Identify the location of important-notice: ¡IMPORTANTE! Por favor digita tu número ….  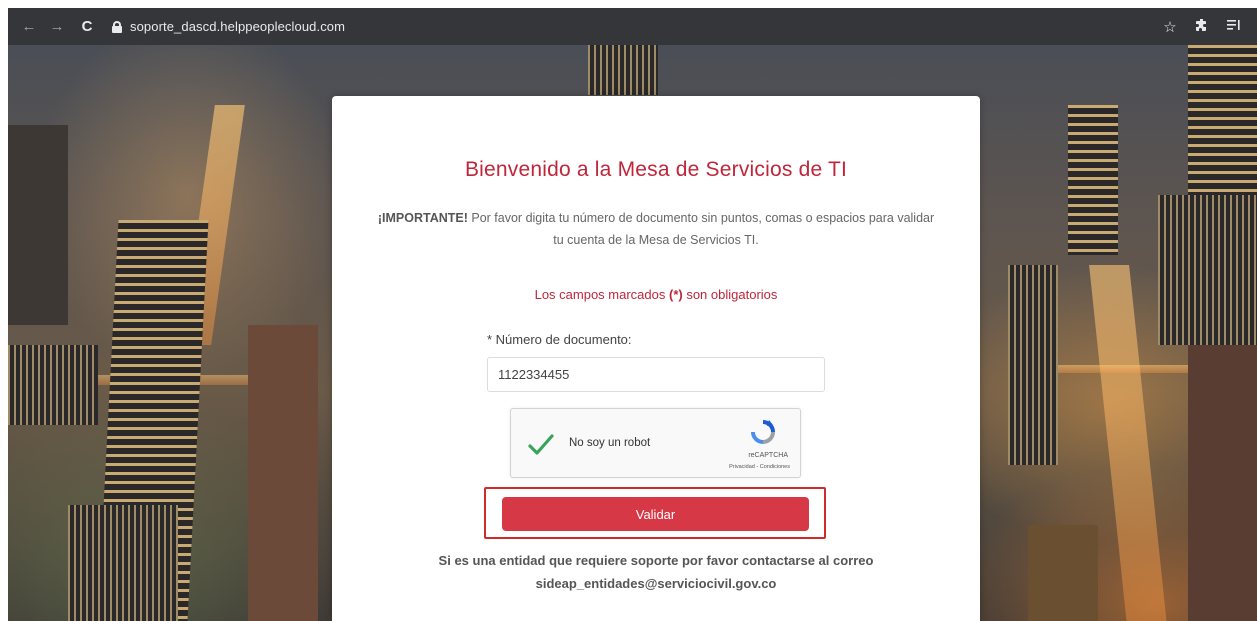
(656, 229).